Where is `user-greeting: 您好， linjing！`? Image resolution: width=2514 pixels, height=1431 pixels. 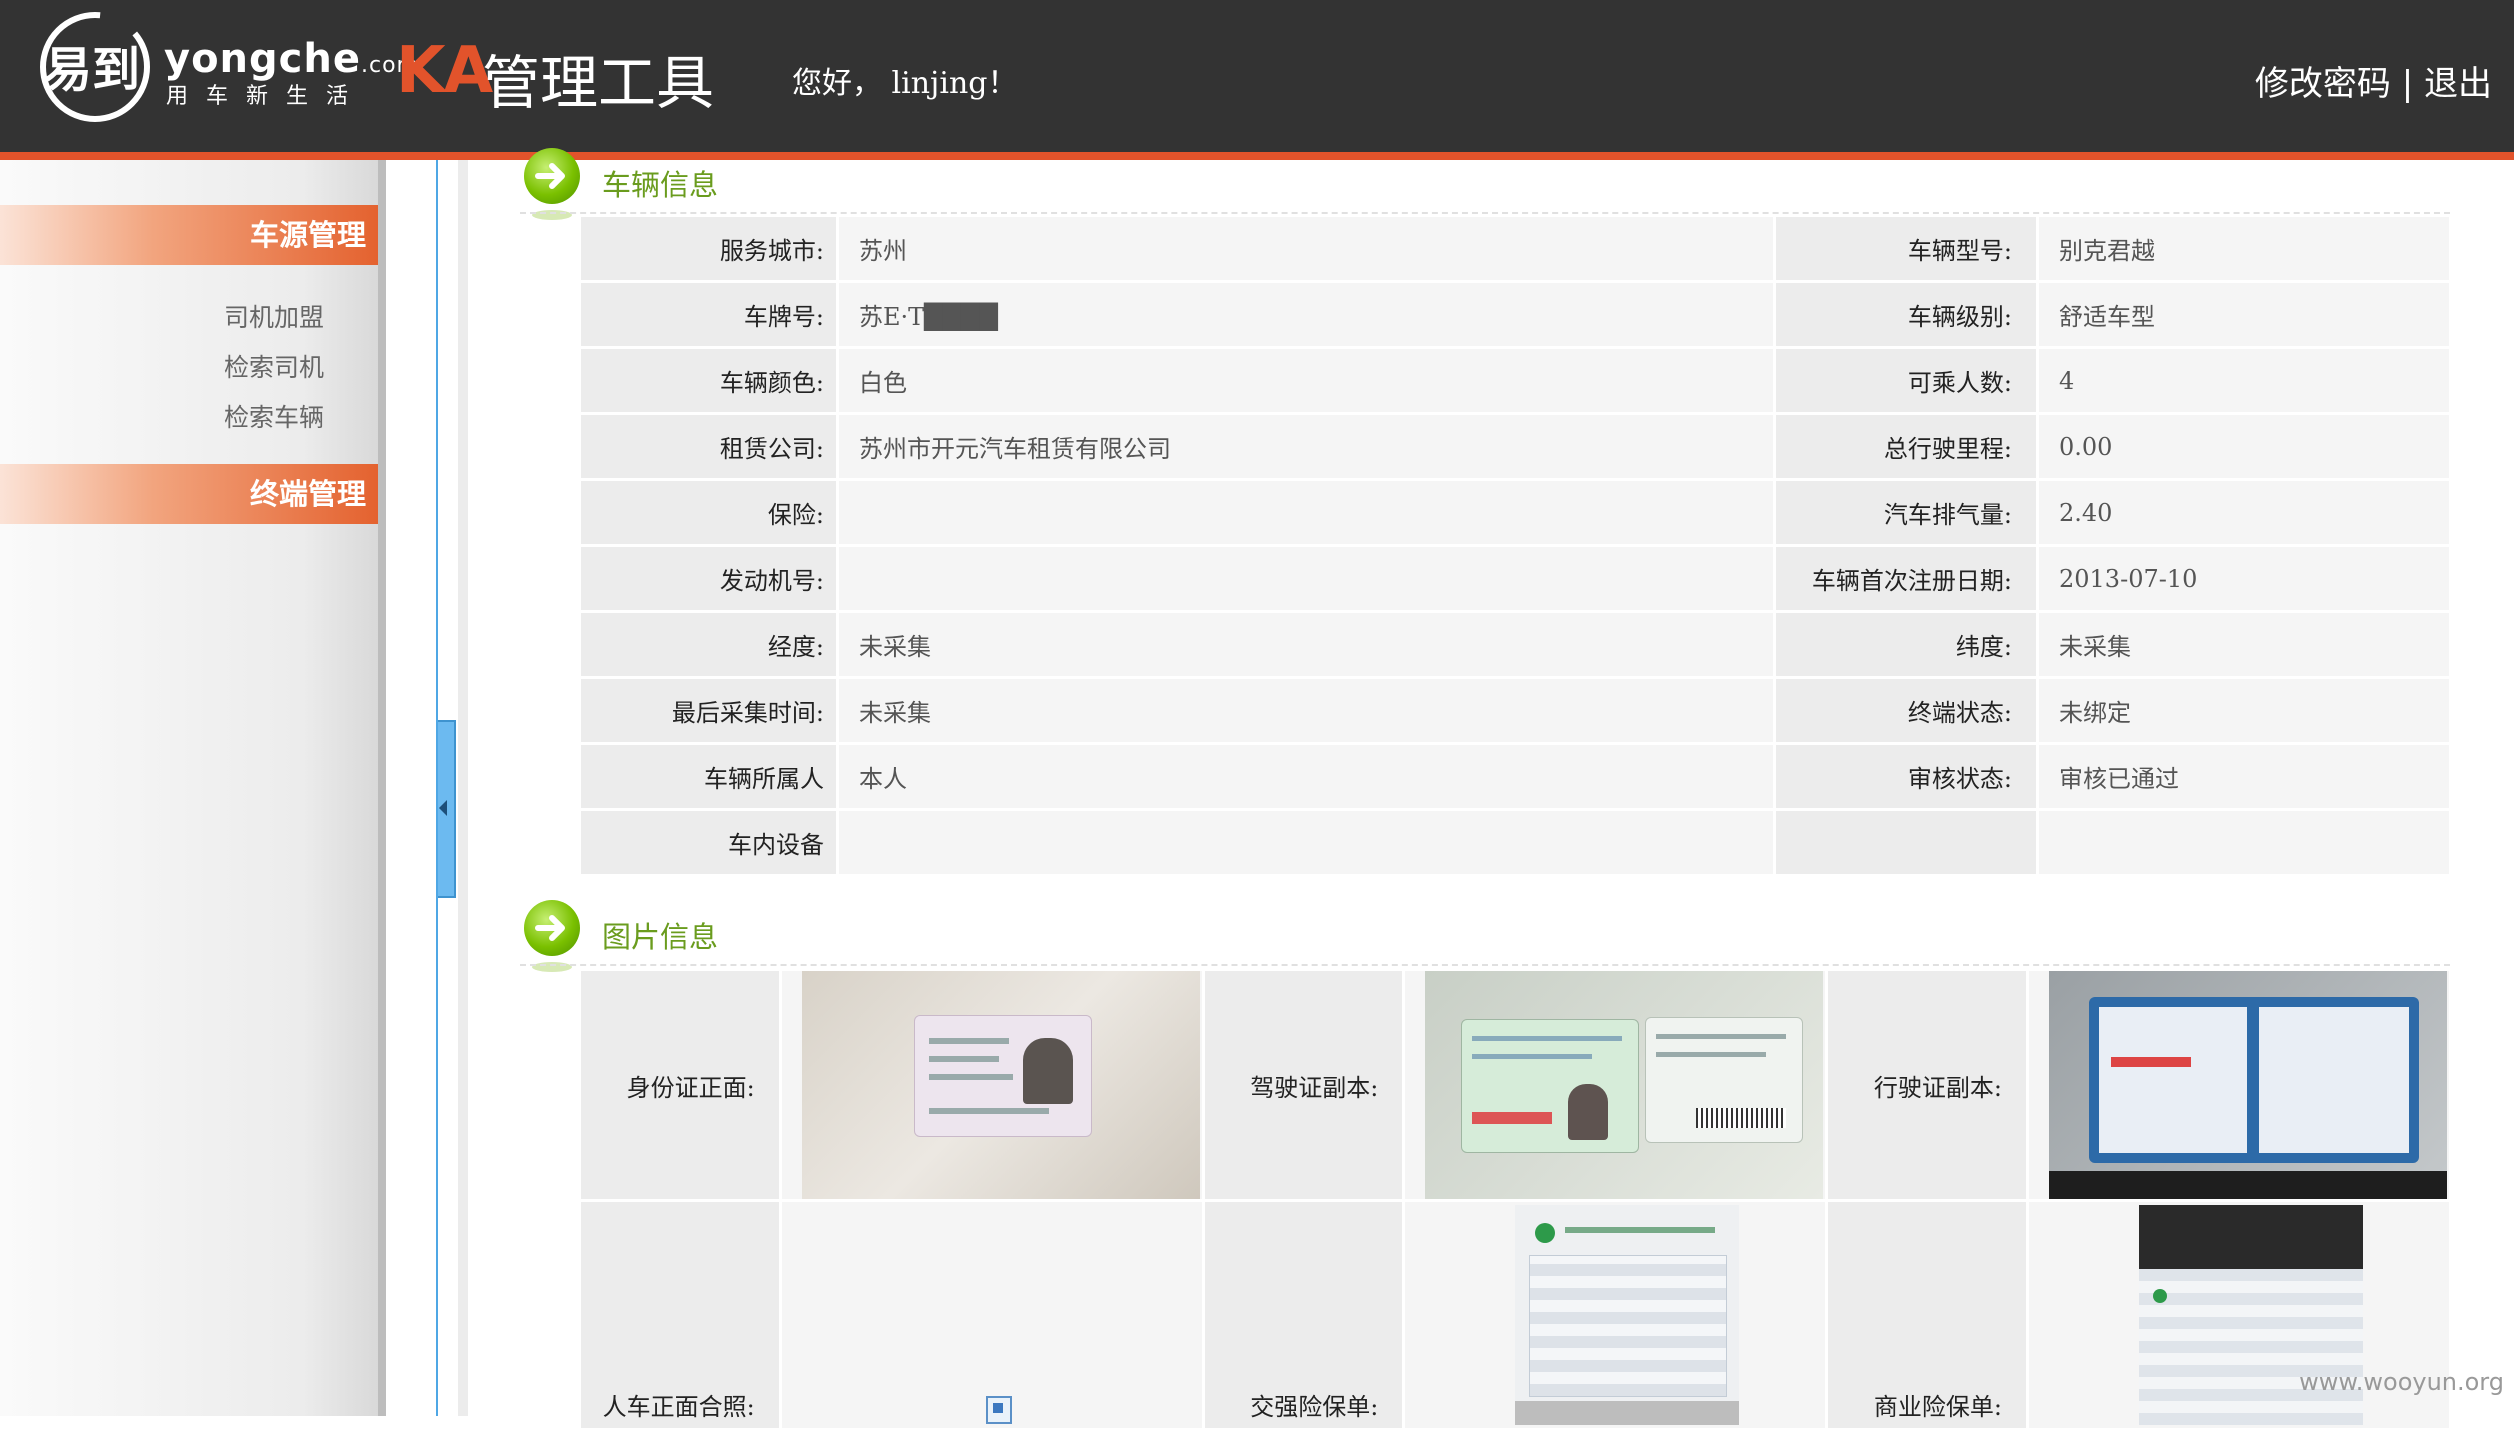 user-greeting: 您好， linjing！ is located at coordinates (905, 83).